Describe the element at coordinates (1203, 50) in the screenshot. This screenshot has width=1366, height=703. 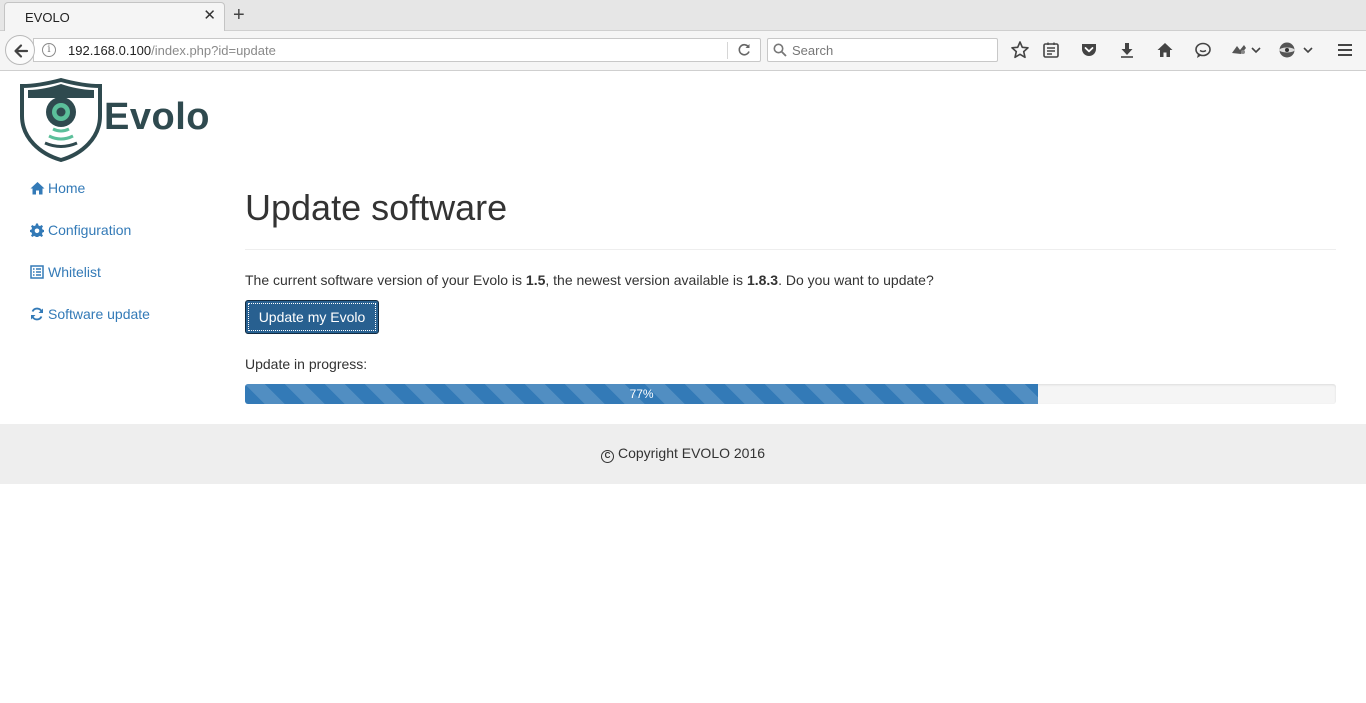
I see `chat-icon` at that location.